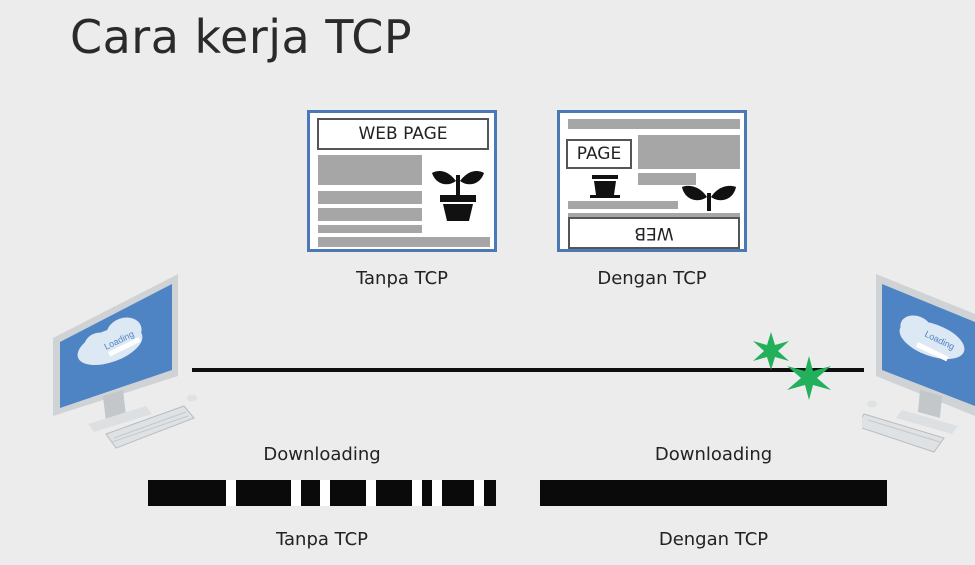  What do you see at coordinates (652, 181) in the screenshot?
I see `page-with-tcp: PAGE WEB` at bounding box center [652, 181].